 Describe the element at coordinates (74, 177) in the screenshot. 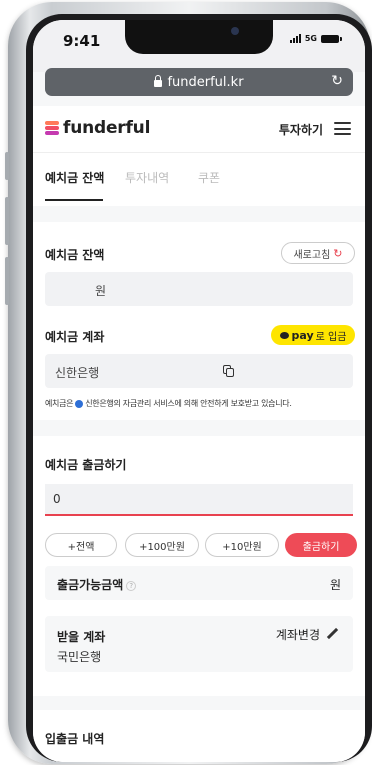

I see `tab-deposit-balance: 예치금 잔액` at that location.